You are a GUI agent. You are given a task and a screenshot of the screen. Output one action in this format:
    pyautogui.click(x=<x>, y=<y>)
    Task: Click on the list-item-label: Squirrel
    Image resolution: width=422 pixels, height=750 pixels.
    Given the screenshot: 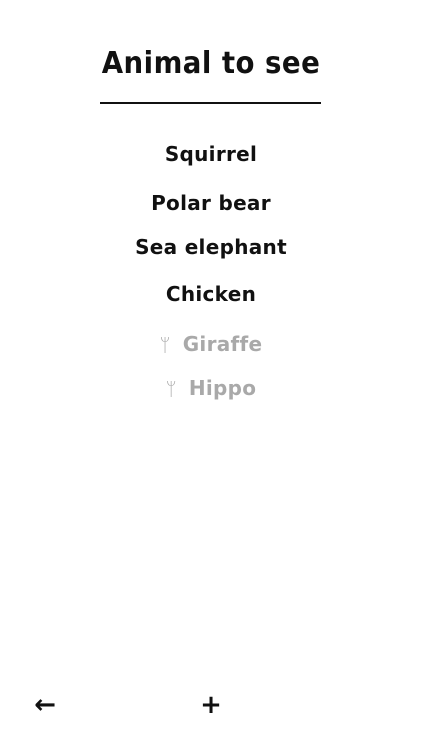 What is the action you would take?
    pyautogui.click(x=211, y=154)
    